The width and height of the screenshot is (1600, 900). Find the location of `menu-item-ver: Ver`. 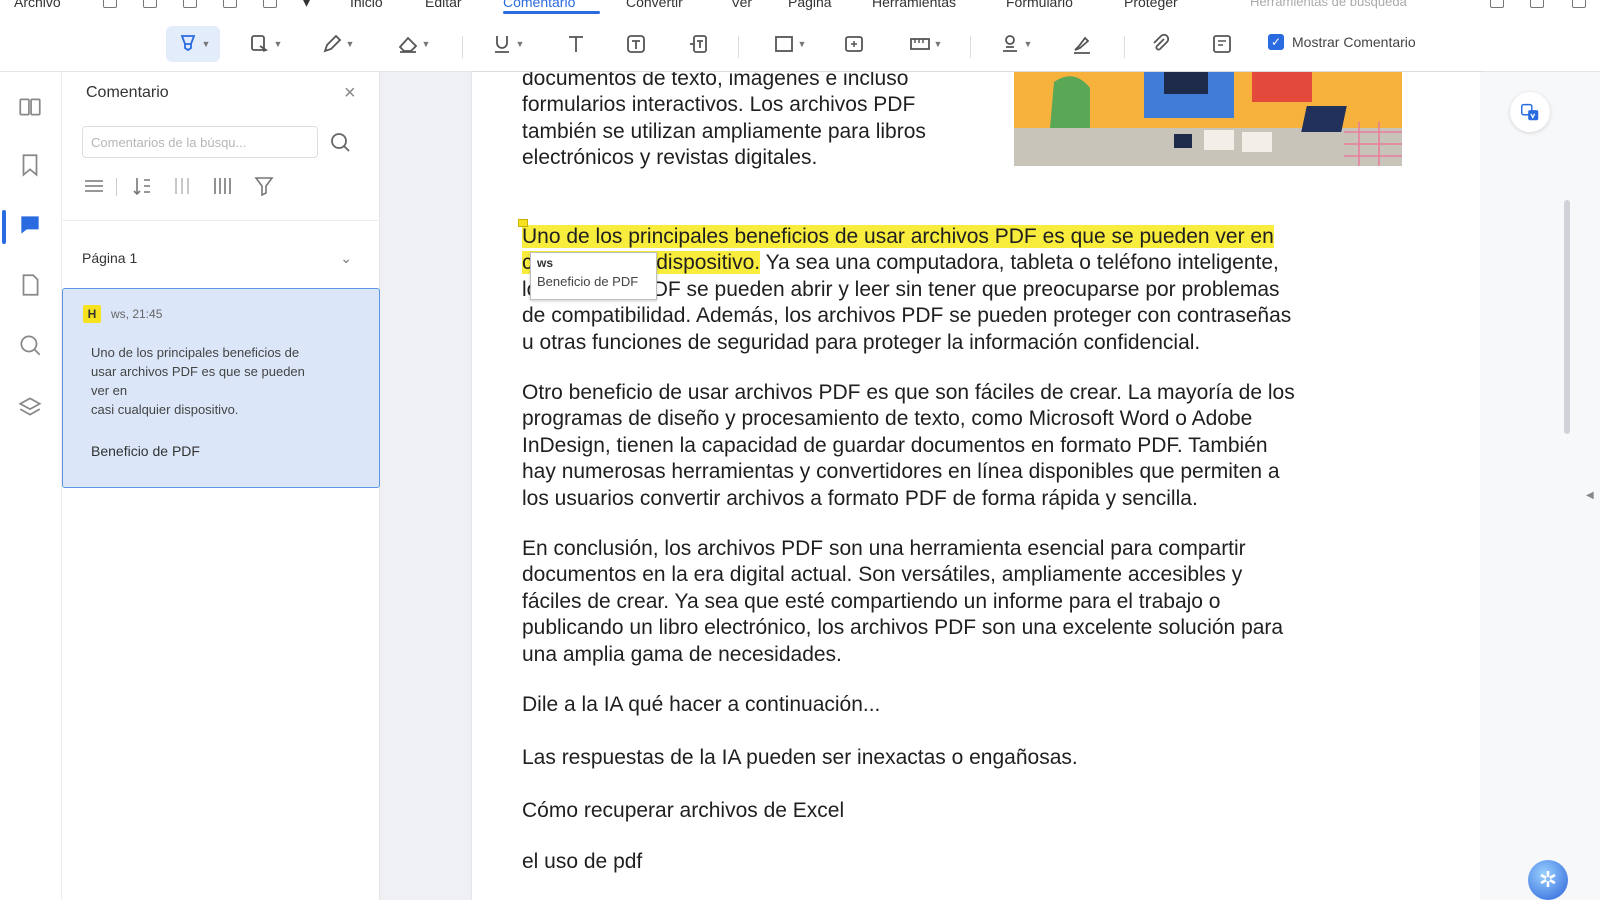

menu-item-ver: Ver is located at coordinates (741, 5).